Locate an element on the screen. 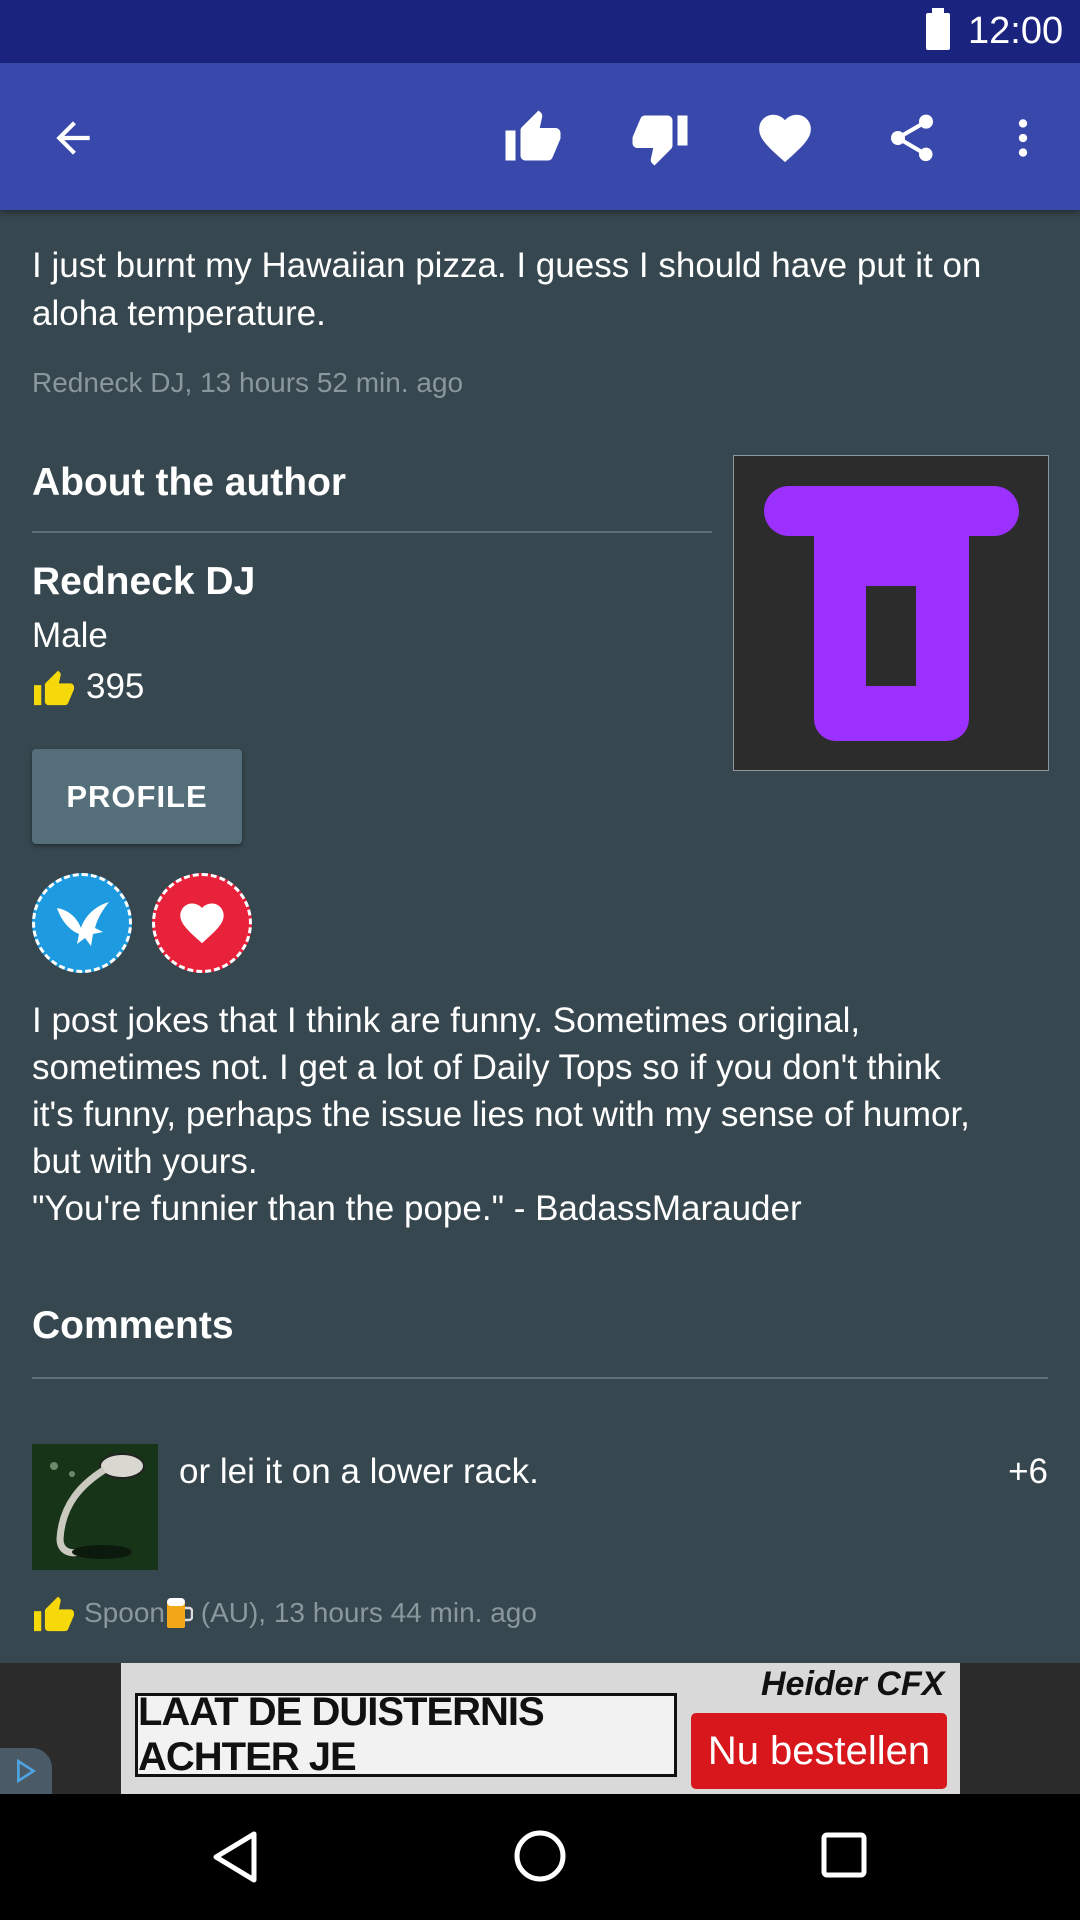 Image resolution: width=1080 pixels, height=1920 pixels. author-likes: 395 is located at coordinates (88, 687).